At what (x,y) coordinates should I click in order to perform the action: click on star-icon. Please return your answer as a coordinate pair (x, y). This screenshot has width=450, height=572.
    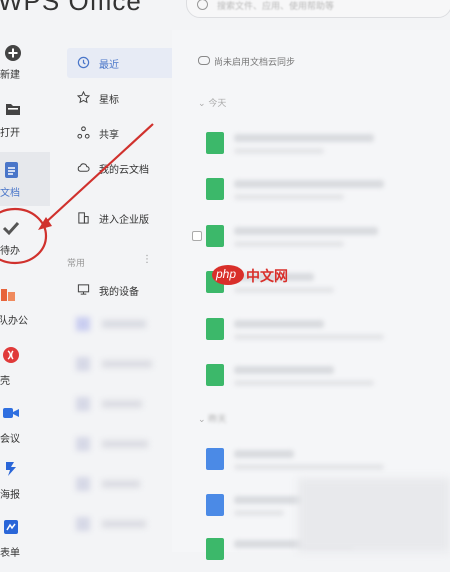
    Looking at the image, I should click on (83, 97).